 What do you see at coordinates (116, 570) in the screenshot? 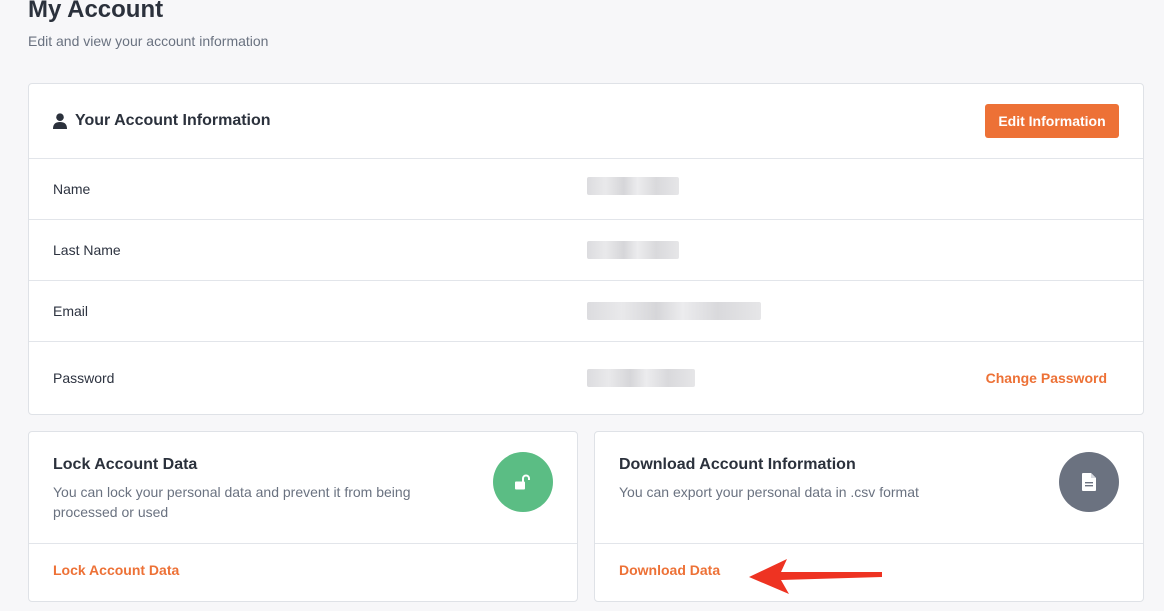
I see `lock-account-data-link: Lock Account Data` at bounding box center [116, 570].